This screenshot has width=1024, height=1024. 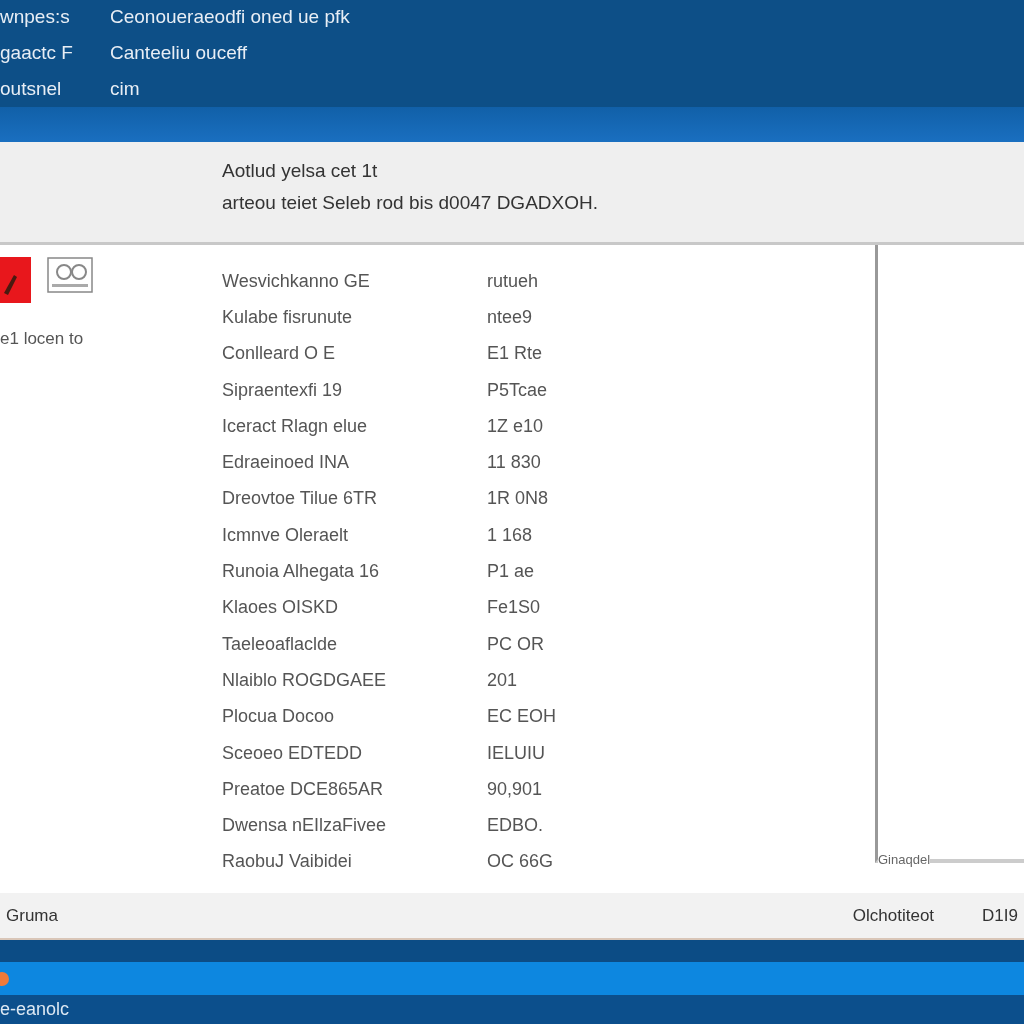 What do you see at coordinates (286, 463) in the screenshot?
I see `item-name: Edraeinoed INA` at bounding box center [286, 463].